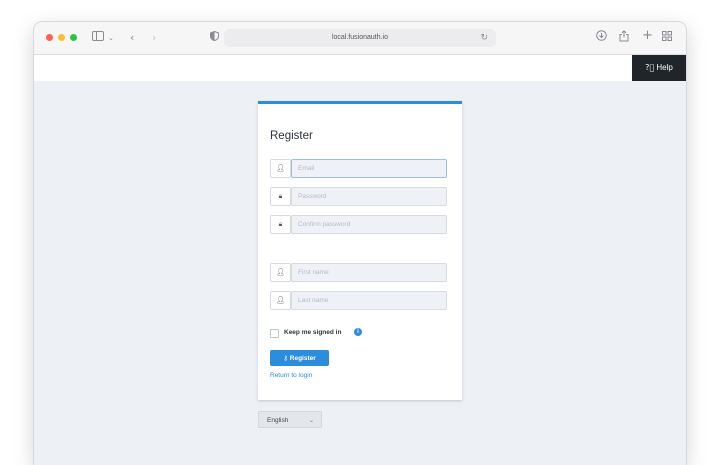 The image size is (720, 465). Describe the element at coordinates (650, 67) in the screenshot. I see `question-circle-icon: ?⃝` at that location.